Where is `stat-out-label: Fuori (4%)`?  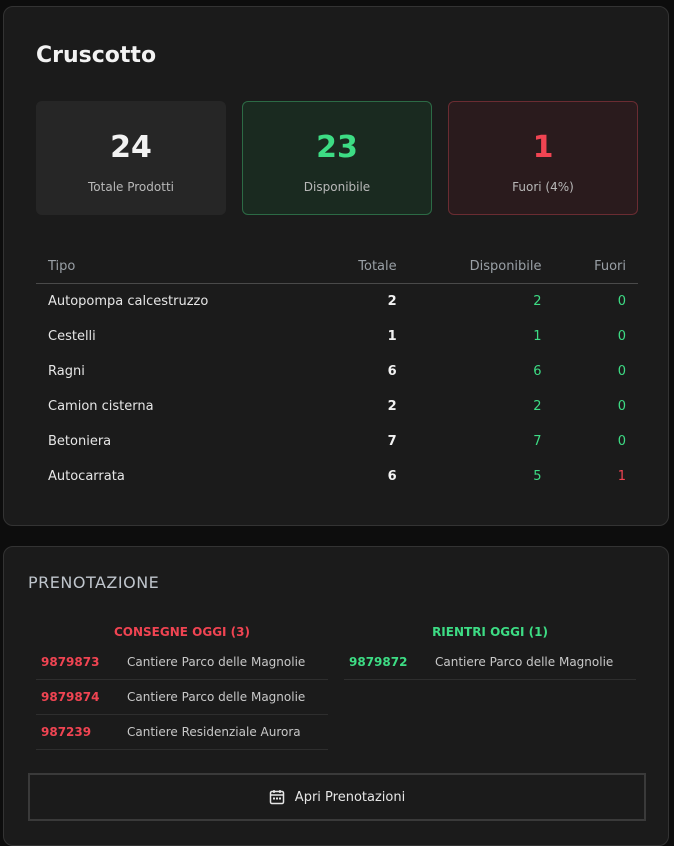 stat-out-label: Fuori (4%) is located at coordinates (543, 187).